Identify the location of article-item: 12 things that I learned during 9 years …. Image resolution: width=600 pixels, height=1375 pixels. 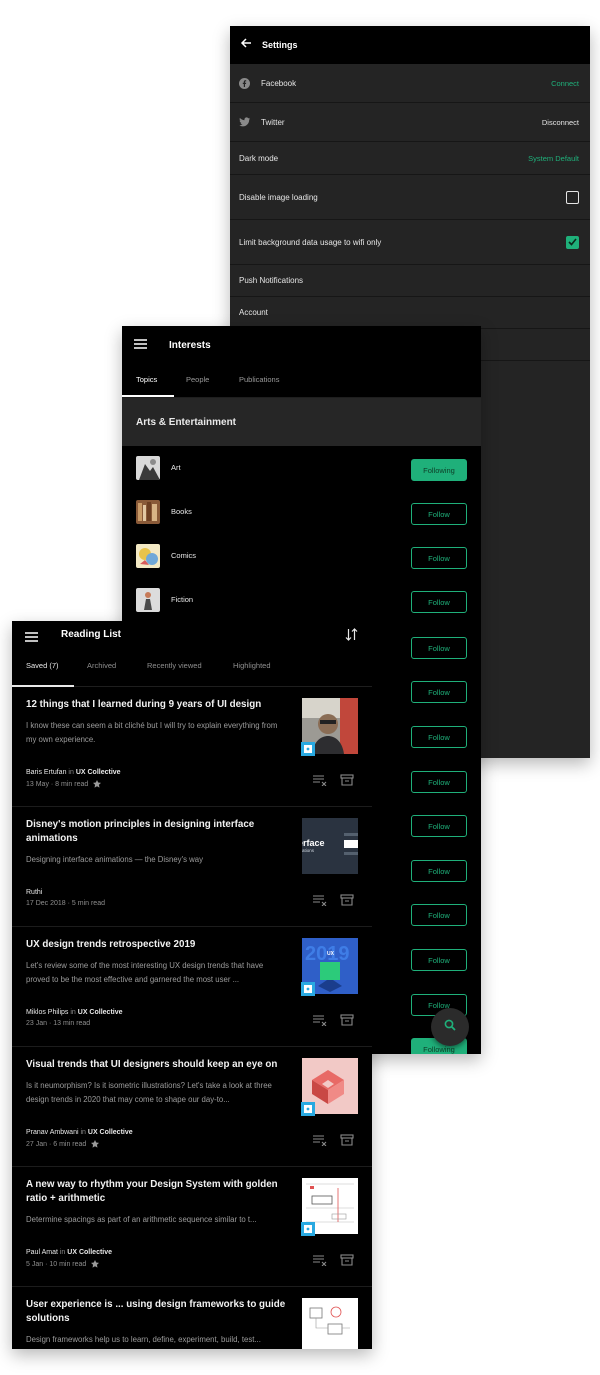
(192, 747).